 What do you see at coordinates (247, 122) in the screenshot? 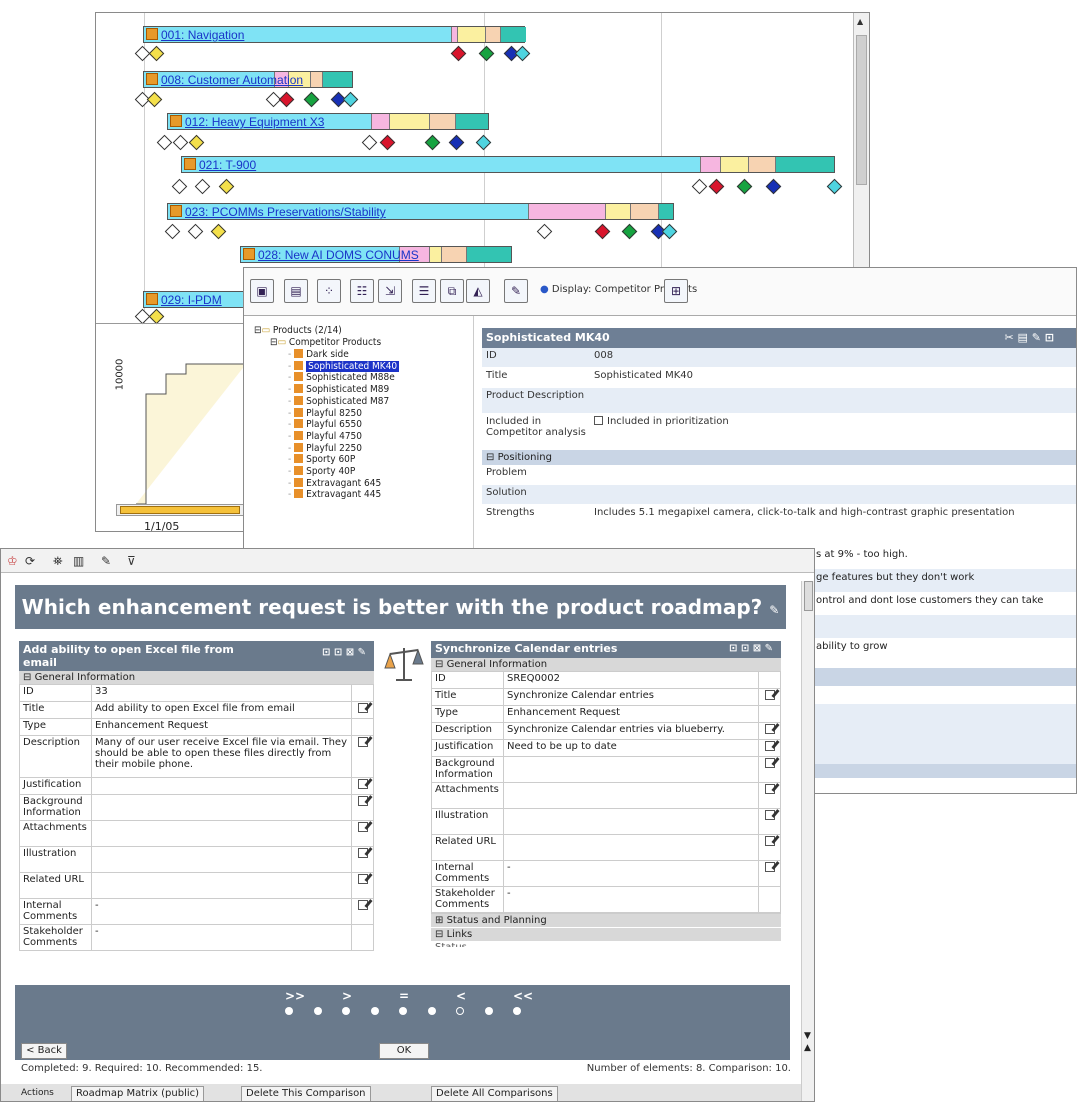
I see `project-link-012: 012: Heavy Equipment X3` at bounding box center [247, 122].